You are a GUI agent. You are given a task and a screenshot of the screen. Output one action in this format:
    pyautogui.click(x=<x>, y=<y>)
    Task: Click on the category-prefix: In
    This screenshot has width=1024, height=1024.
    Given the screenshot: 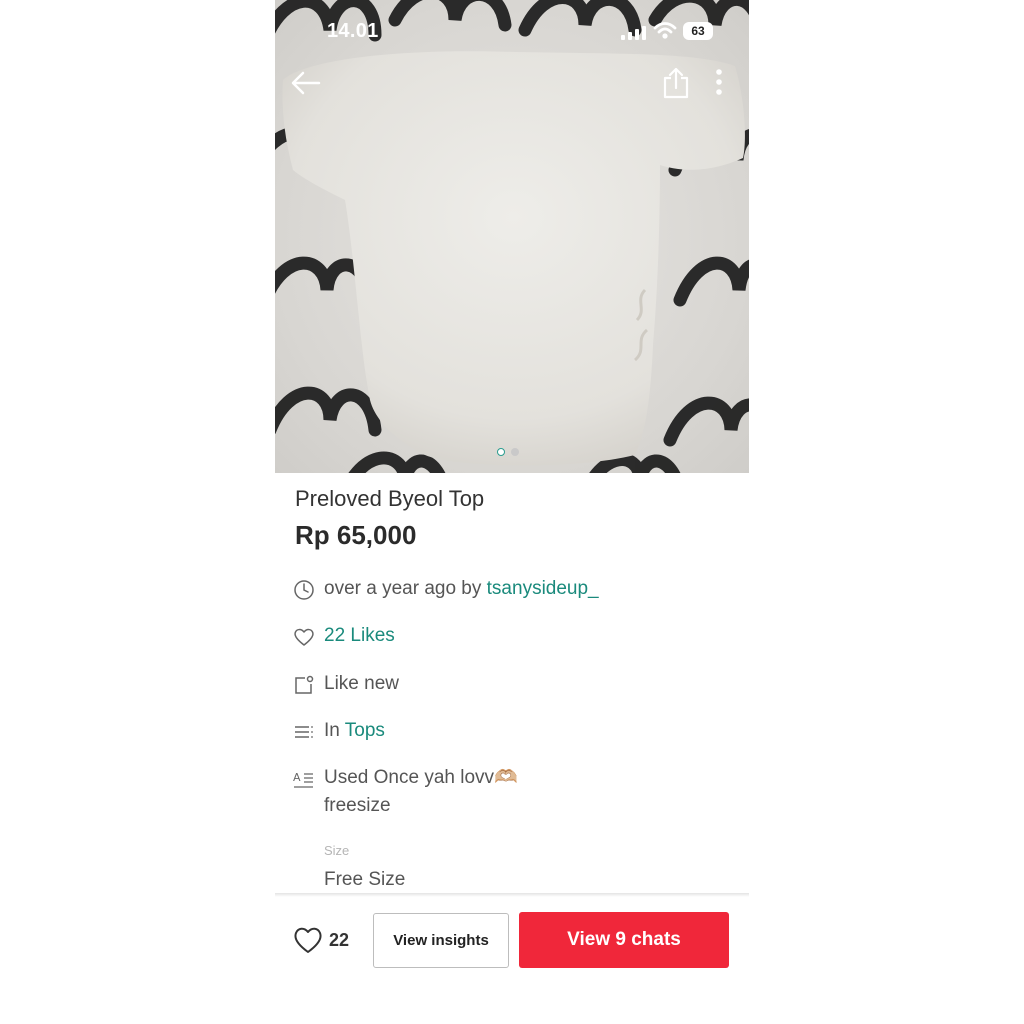 What is the action you would take?
    pyautogui.click(x=332, y=730)
    